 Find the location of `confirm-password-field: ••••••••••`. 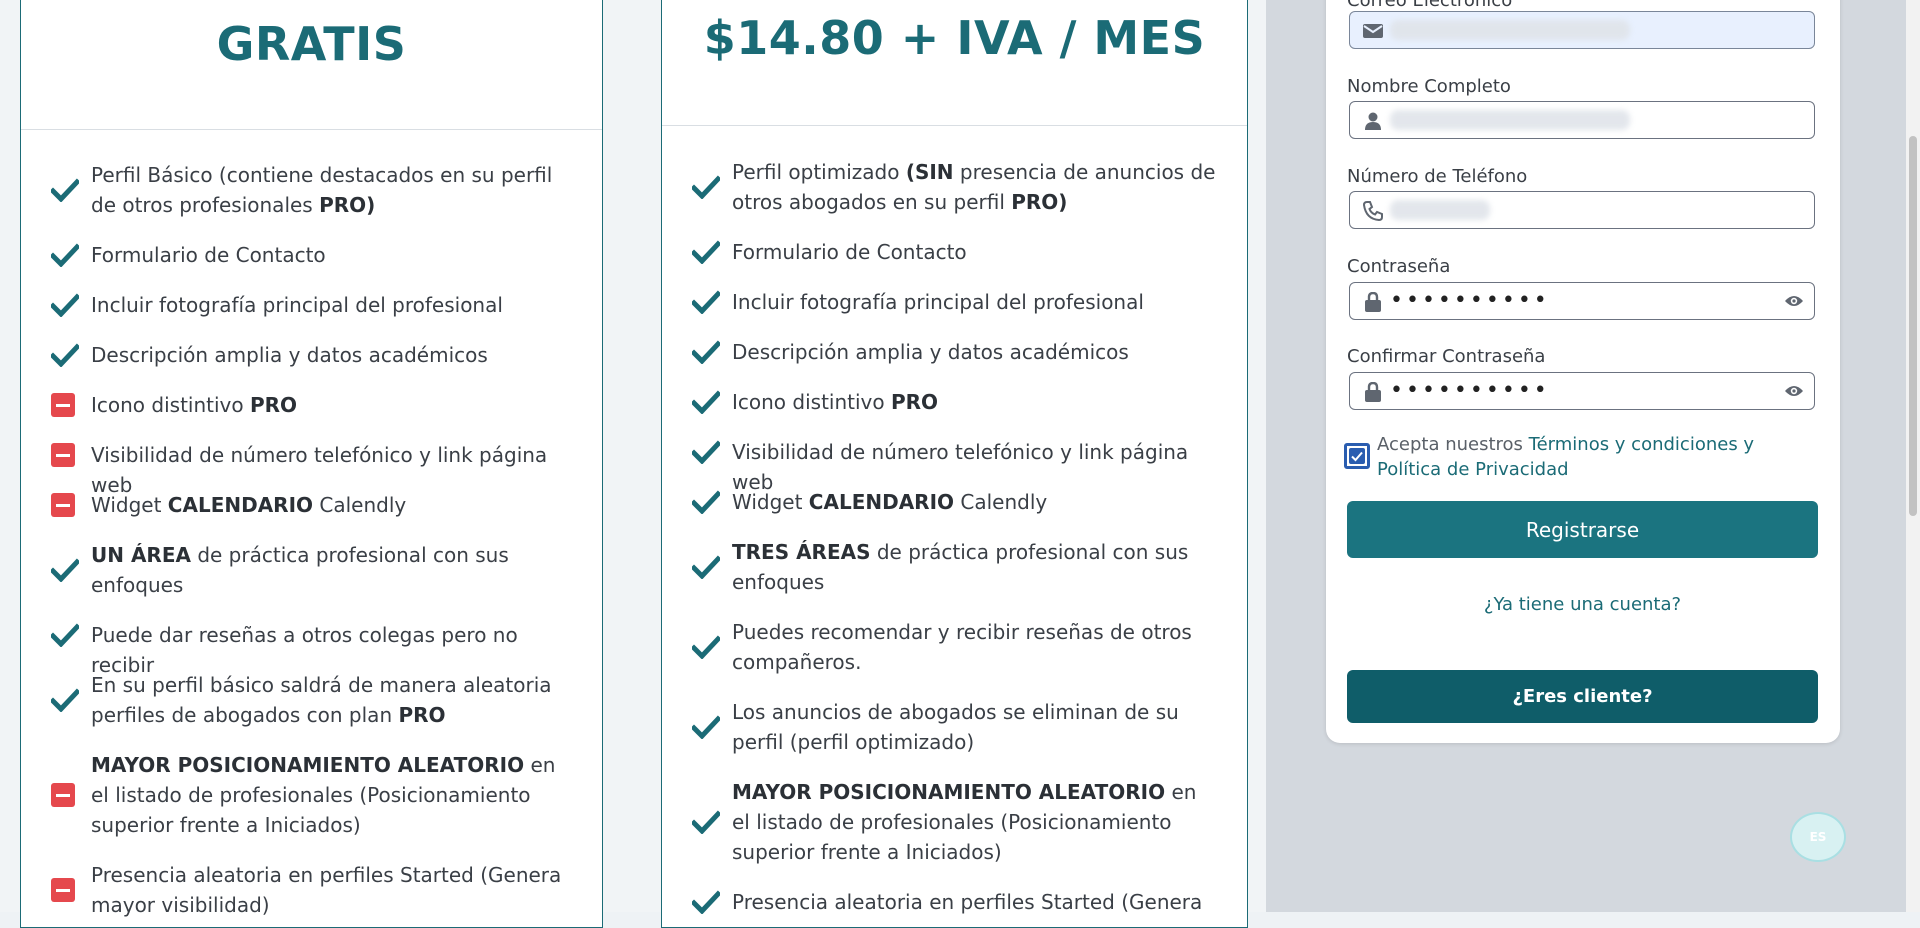

confirm-password-field: •••••••••• is located at coordinates (1582, 391).